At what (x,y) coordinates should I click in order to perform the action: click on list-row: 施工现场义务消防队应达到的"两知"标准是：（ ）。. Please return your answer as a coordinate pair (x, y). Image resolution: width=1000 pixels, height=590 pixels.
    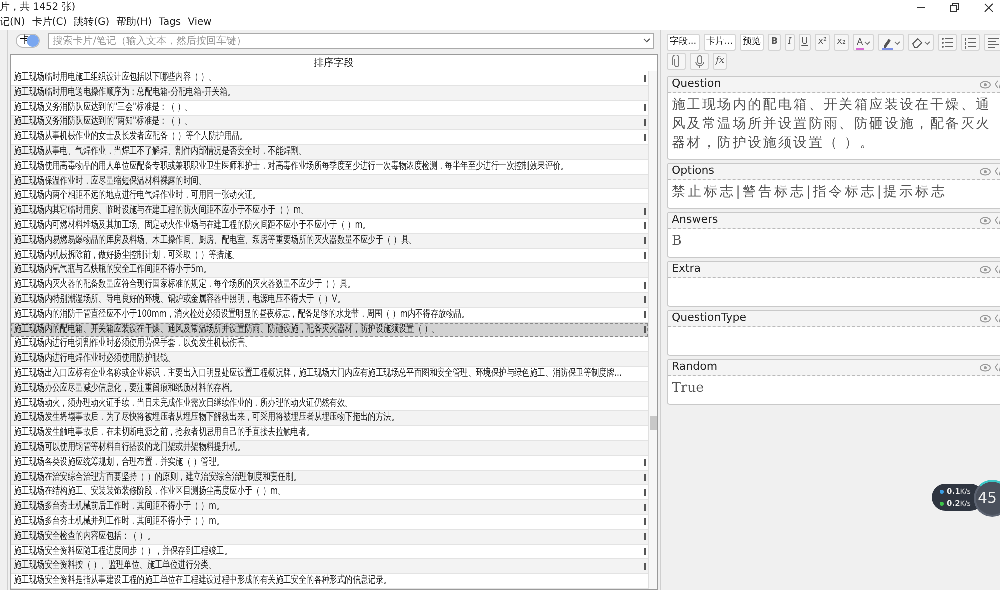
    Looking at the image, I should click on (329, 123).